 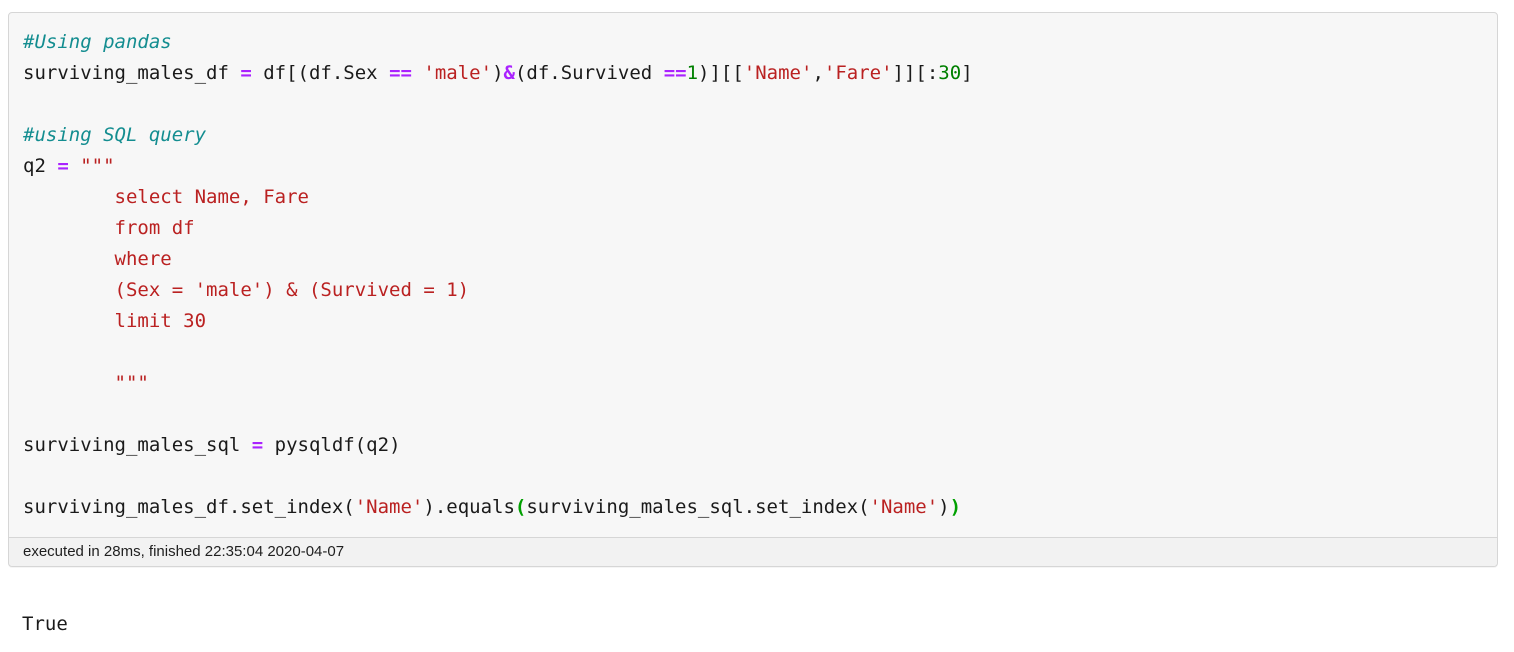 I want to click on code-line: """, so click(x=86, y=383).